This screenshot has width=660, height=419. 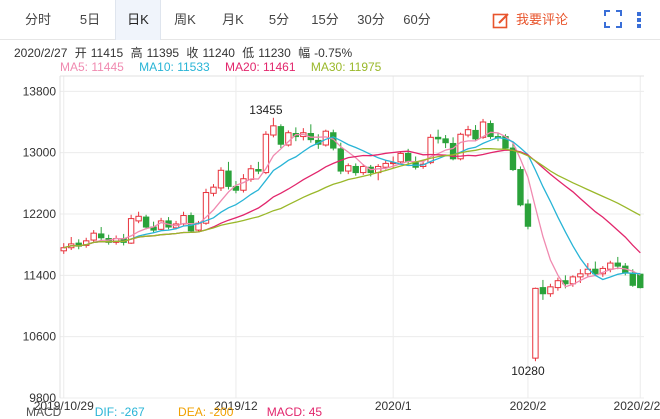 I want to click on x-tick-label: 2020/1, so click(x=393, y=406).